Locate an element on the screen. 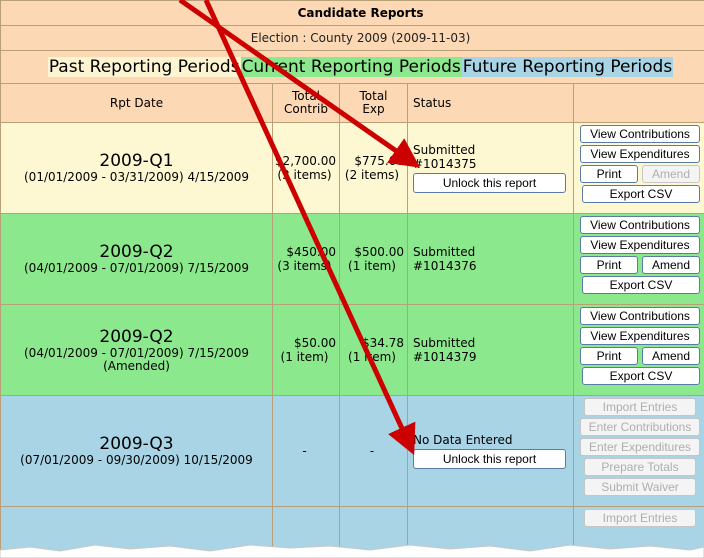  exp-amount: $775.00 is located at coordinates (379, 161).